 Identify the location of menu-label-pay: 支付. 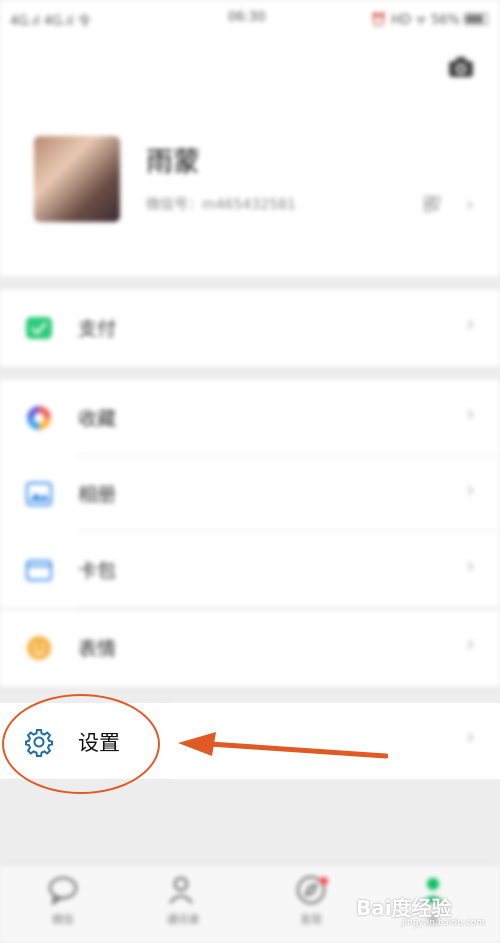
(97, 329).